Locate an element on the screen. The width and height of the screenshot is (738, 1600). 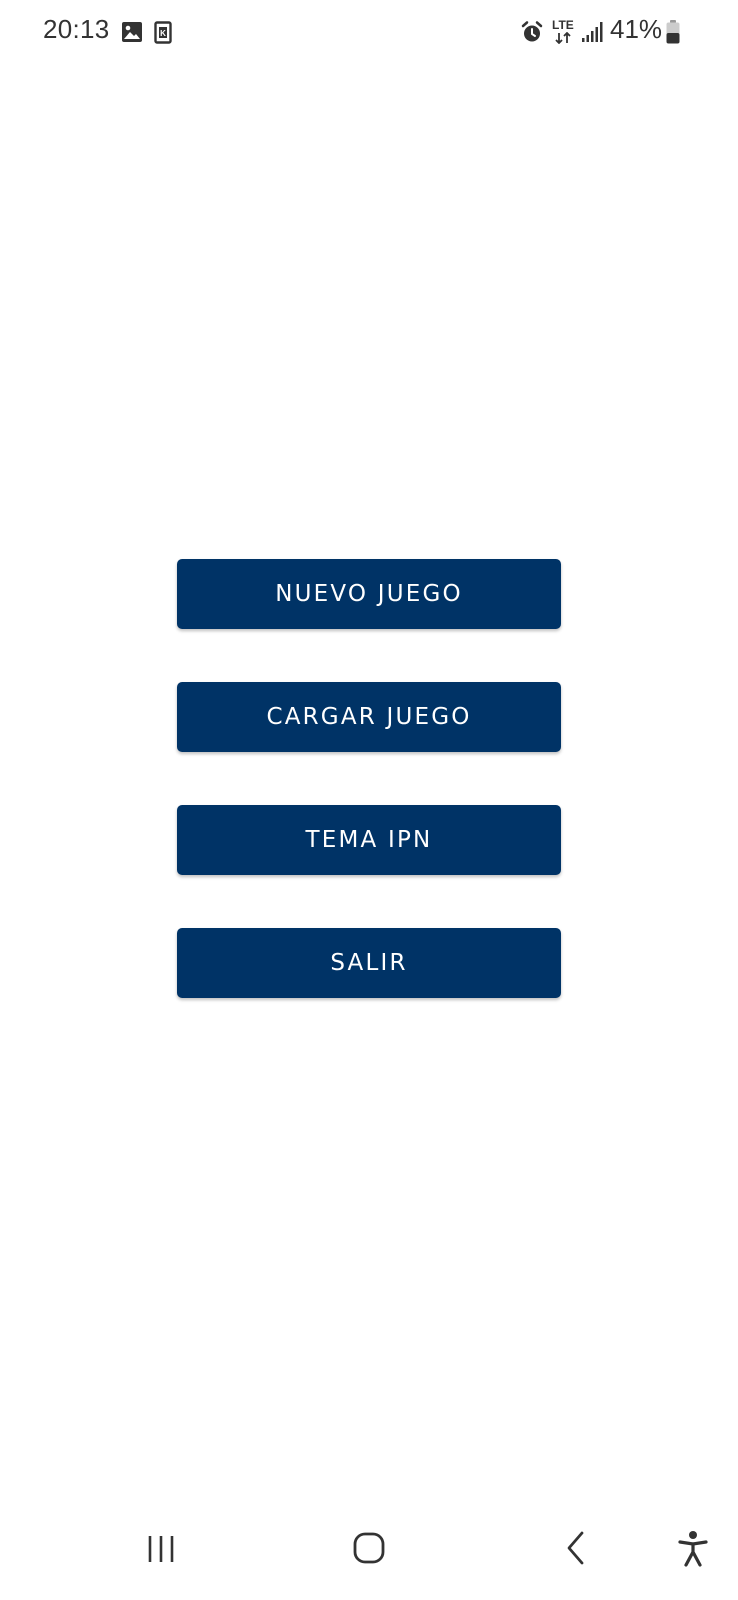
battery-percent: 41% is located at coordinates (636, 29).